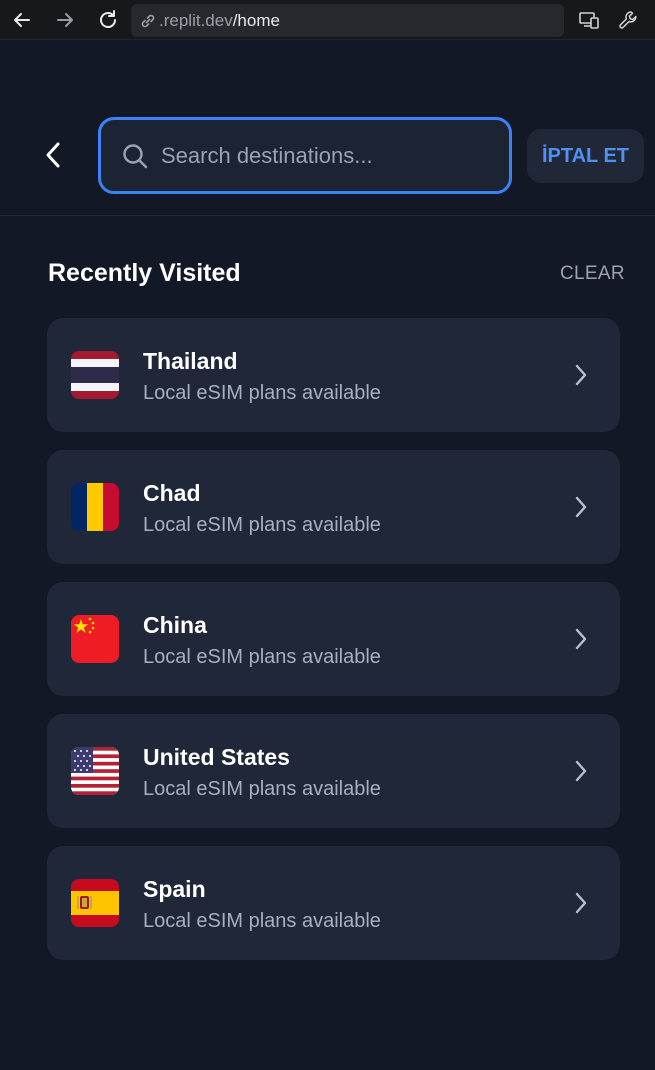  What do you see at coordinates (190, 361) in the screenshot?
I see `destination-name: Thailand` at bounding box center [190, 361].